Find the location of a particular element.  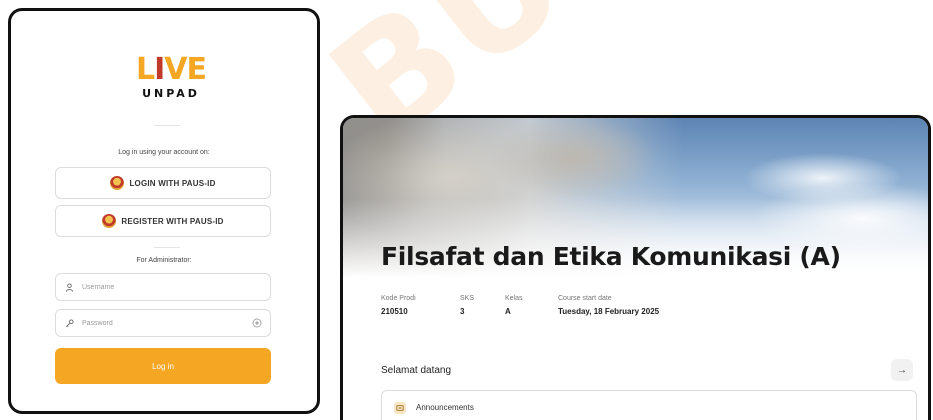

password-input is located at coordinates (163, 323).